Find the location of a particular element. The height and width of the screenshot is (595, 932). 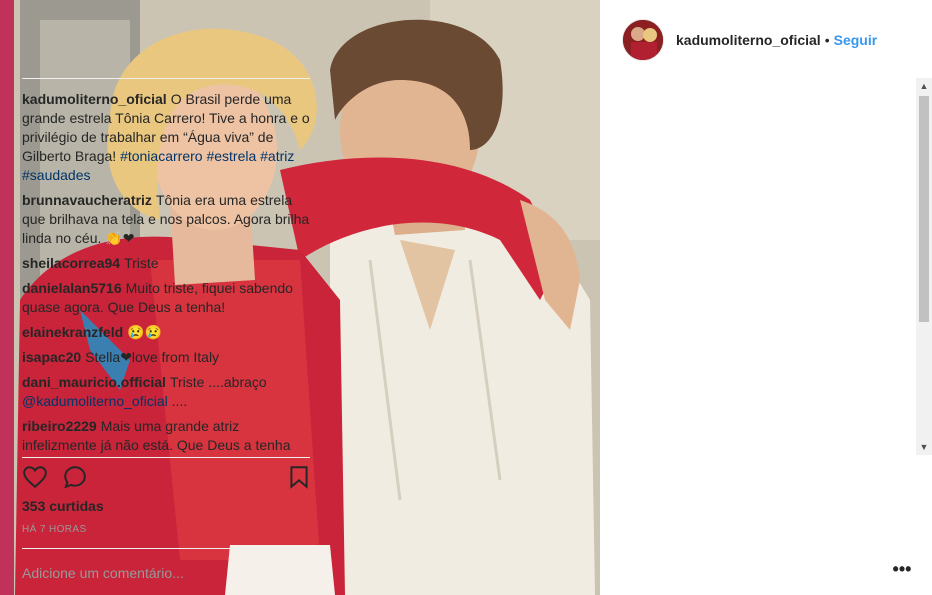

post-timestamp: HÁ 7 HORAS is located at coordinates (54, 529).